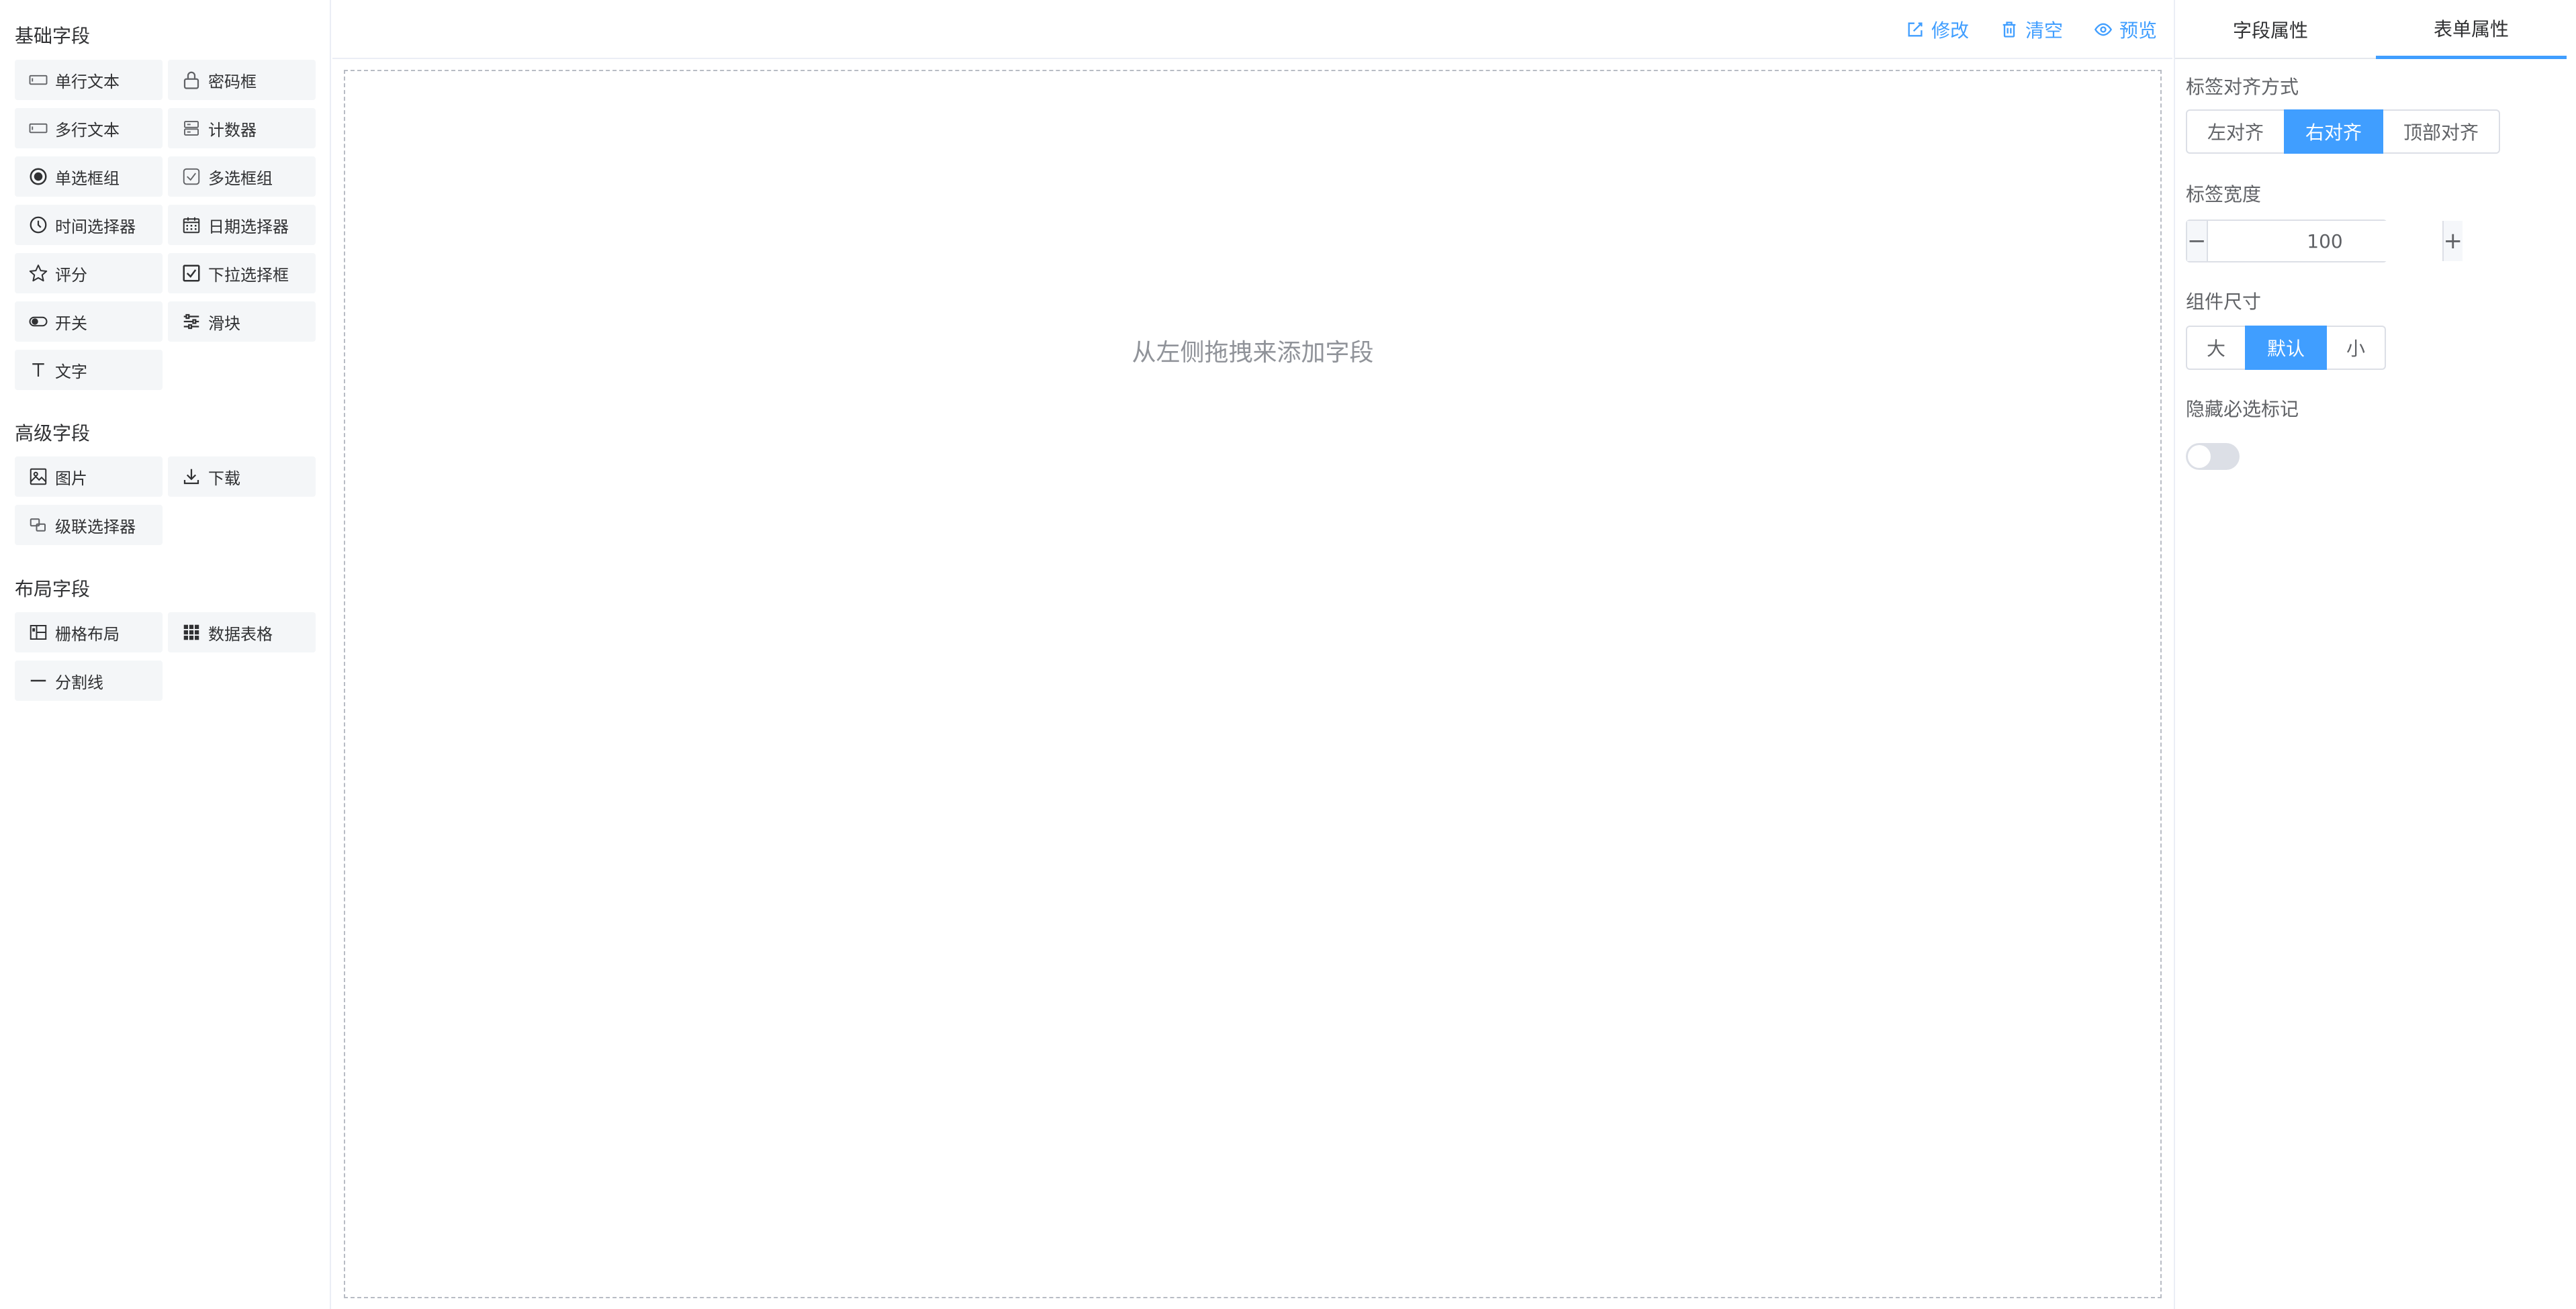  I want to click on component-password: 密码框, so click(242, 80).